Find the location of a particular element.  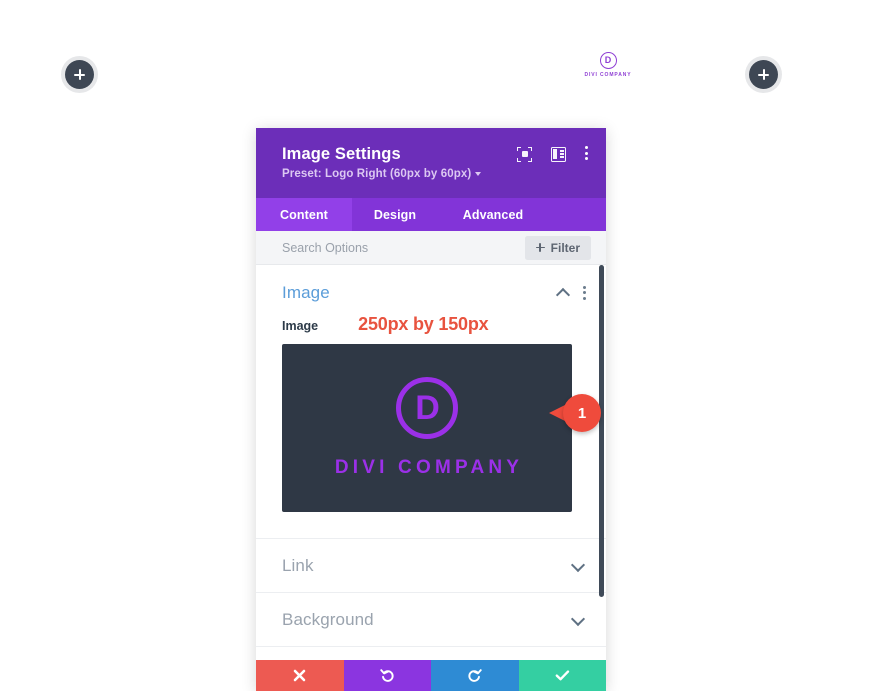

section-image-header: Image is located at coordinates (431, 289).